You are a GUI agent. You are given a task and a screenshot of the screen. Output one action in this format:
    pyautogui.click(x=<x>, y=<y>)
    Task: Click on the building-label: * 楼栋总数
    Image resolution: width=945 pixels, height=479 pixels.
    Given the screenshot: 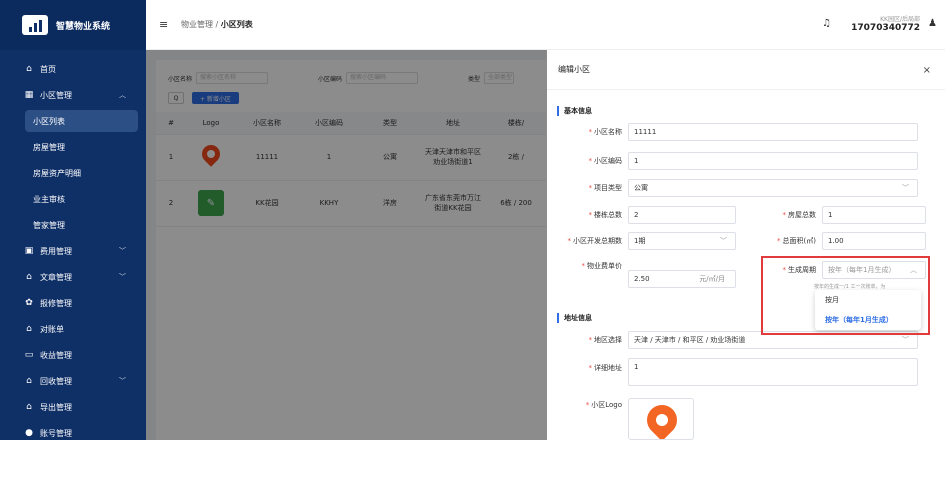 What is the action you would take?
    pyautogui.click(x=605, y=215)
    